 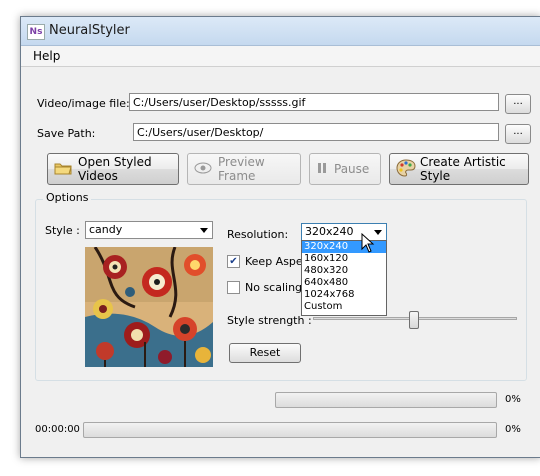 I want to click on overall-progress-bar, so click(x=290, y=430).